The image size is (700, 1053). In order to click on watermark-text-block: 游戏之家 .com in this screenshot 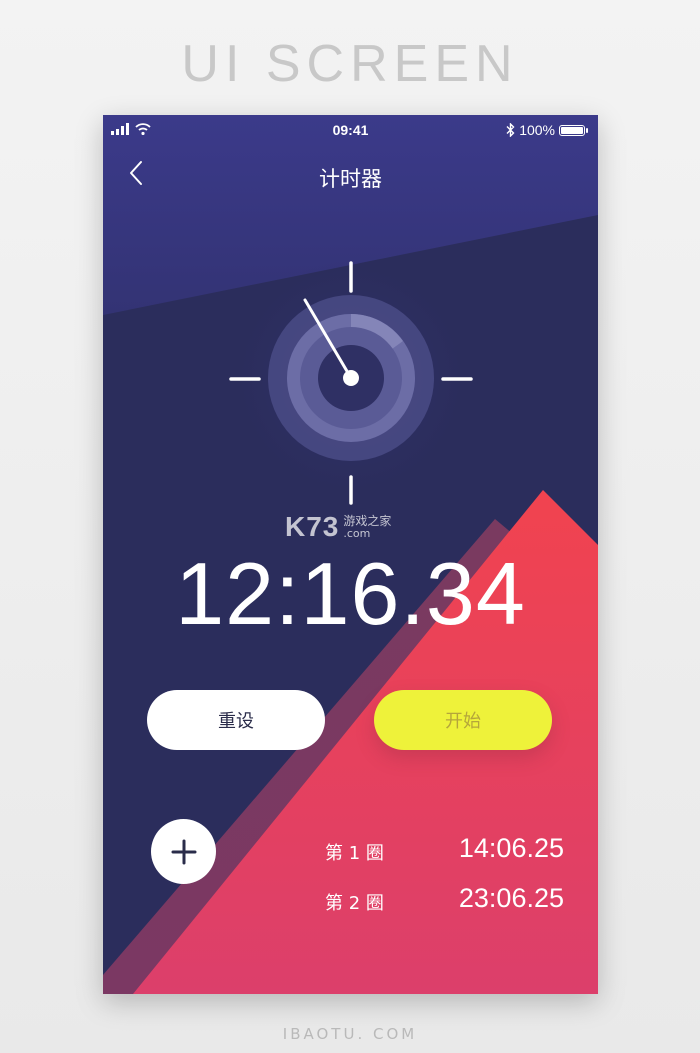, I will do `click(367, 527)`.